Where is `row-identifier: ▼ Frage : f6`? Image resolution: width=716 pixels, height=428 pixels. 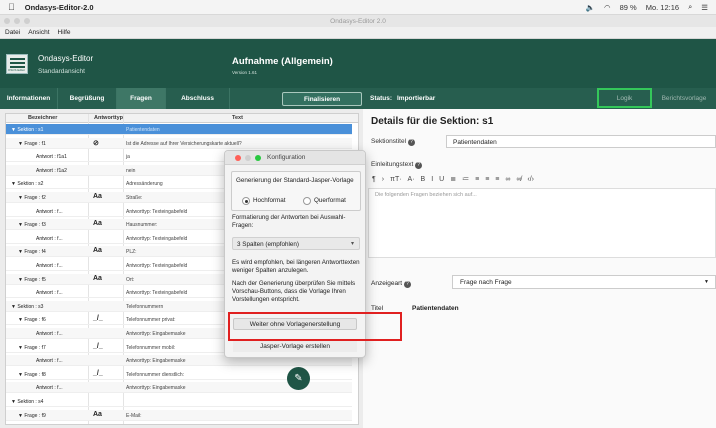 row-identifier: ▼ Frage : f6 is located at coordinates (32, 320).